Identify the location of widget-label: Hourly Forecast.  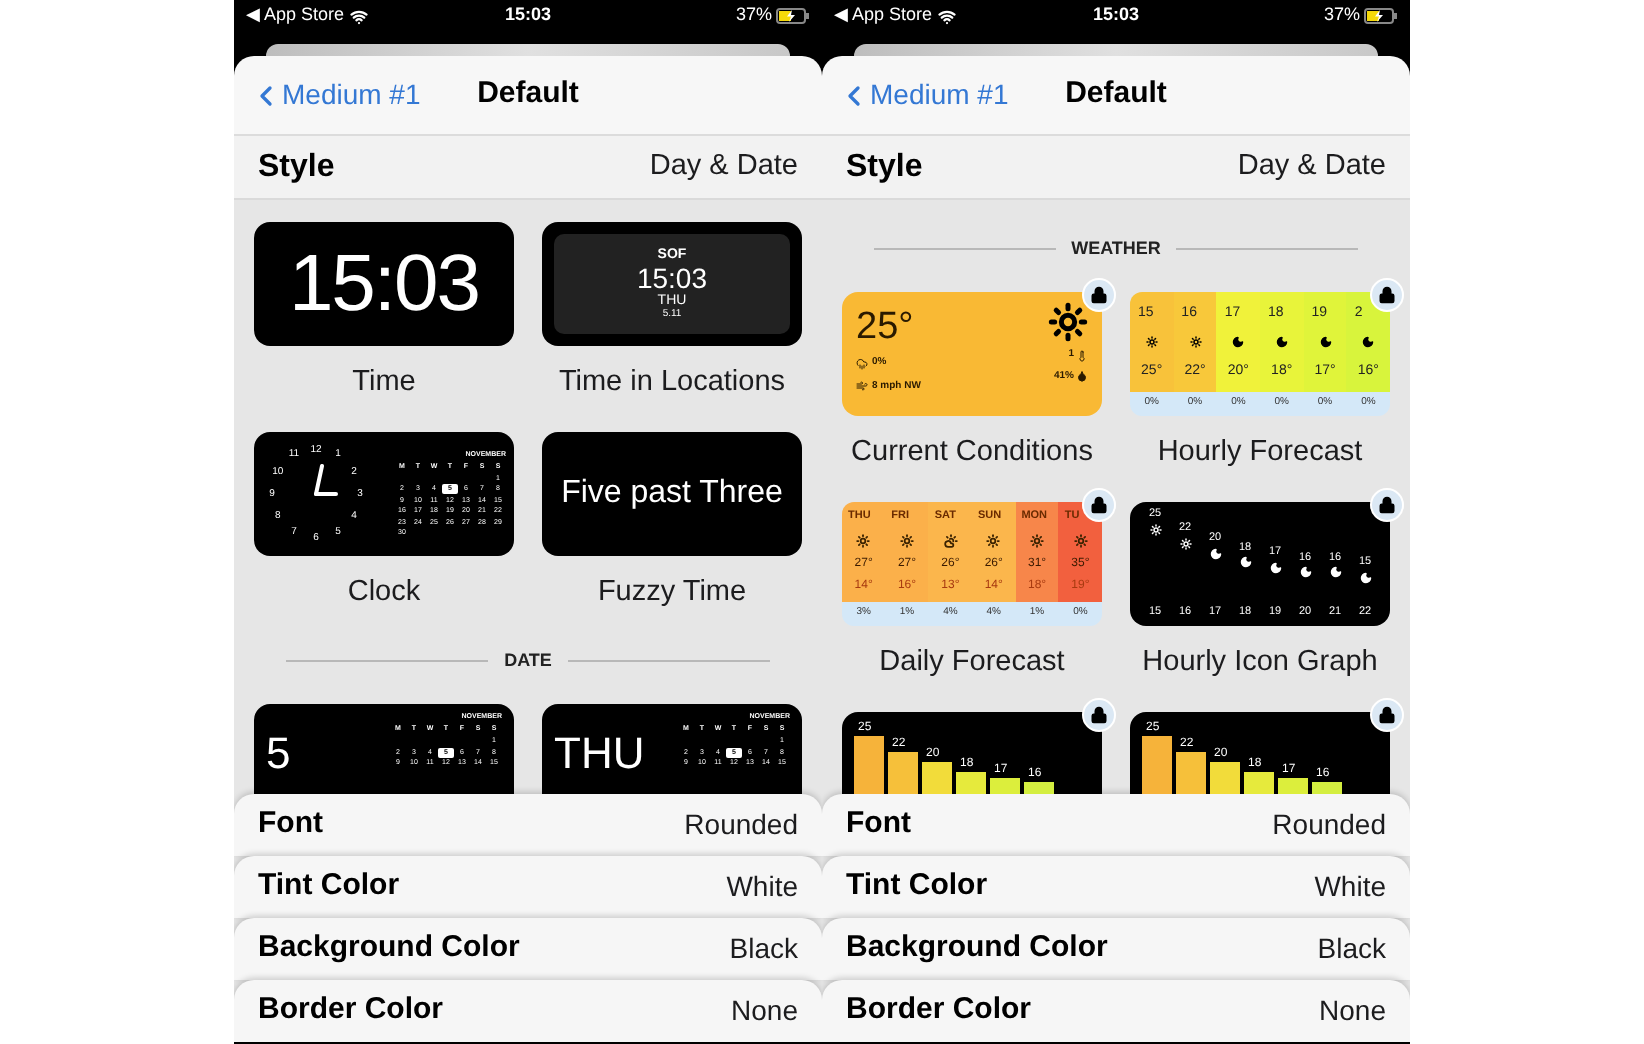
(1260, 453).